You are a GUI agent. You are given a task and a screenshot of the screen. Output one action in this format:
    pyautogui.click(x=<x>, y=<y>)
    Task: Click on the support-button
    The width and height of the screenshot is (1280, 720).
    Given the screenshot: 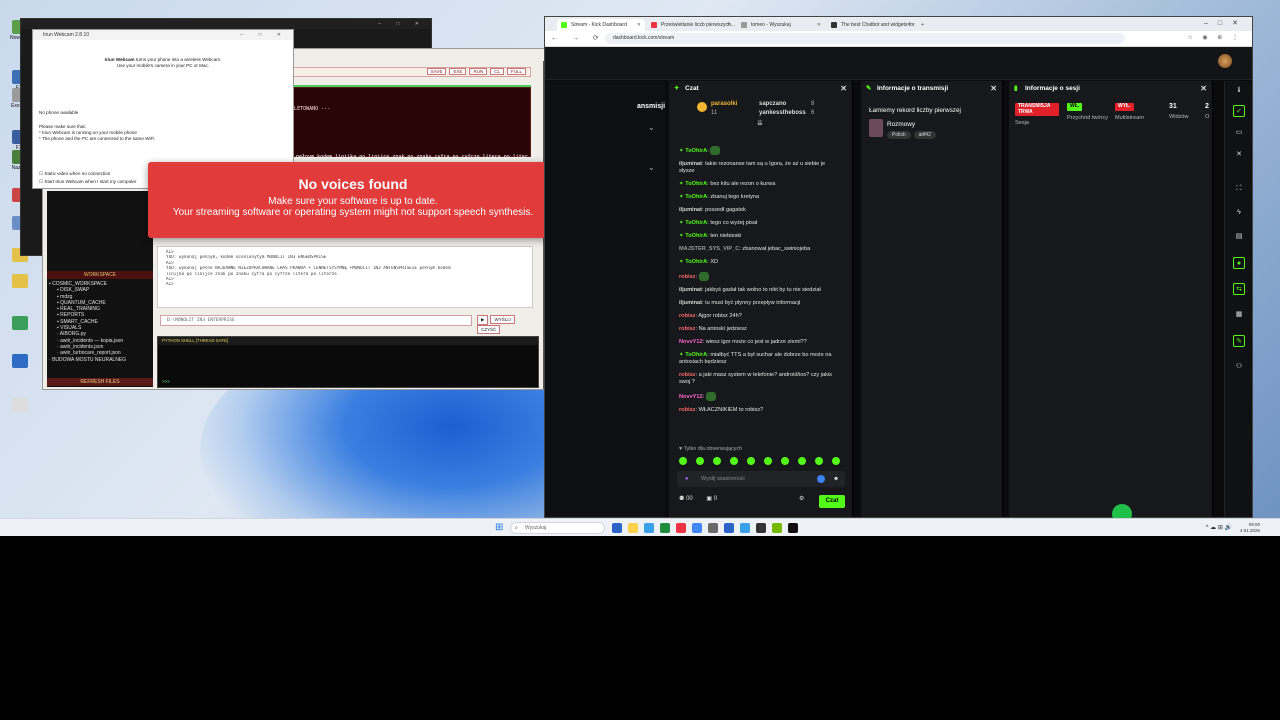 What is the action you would take?
    pyautogui.click(x=1122, y=511)
    